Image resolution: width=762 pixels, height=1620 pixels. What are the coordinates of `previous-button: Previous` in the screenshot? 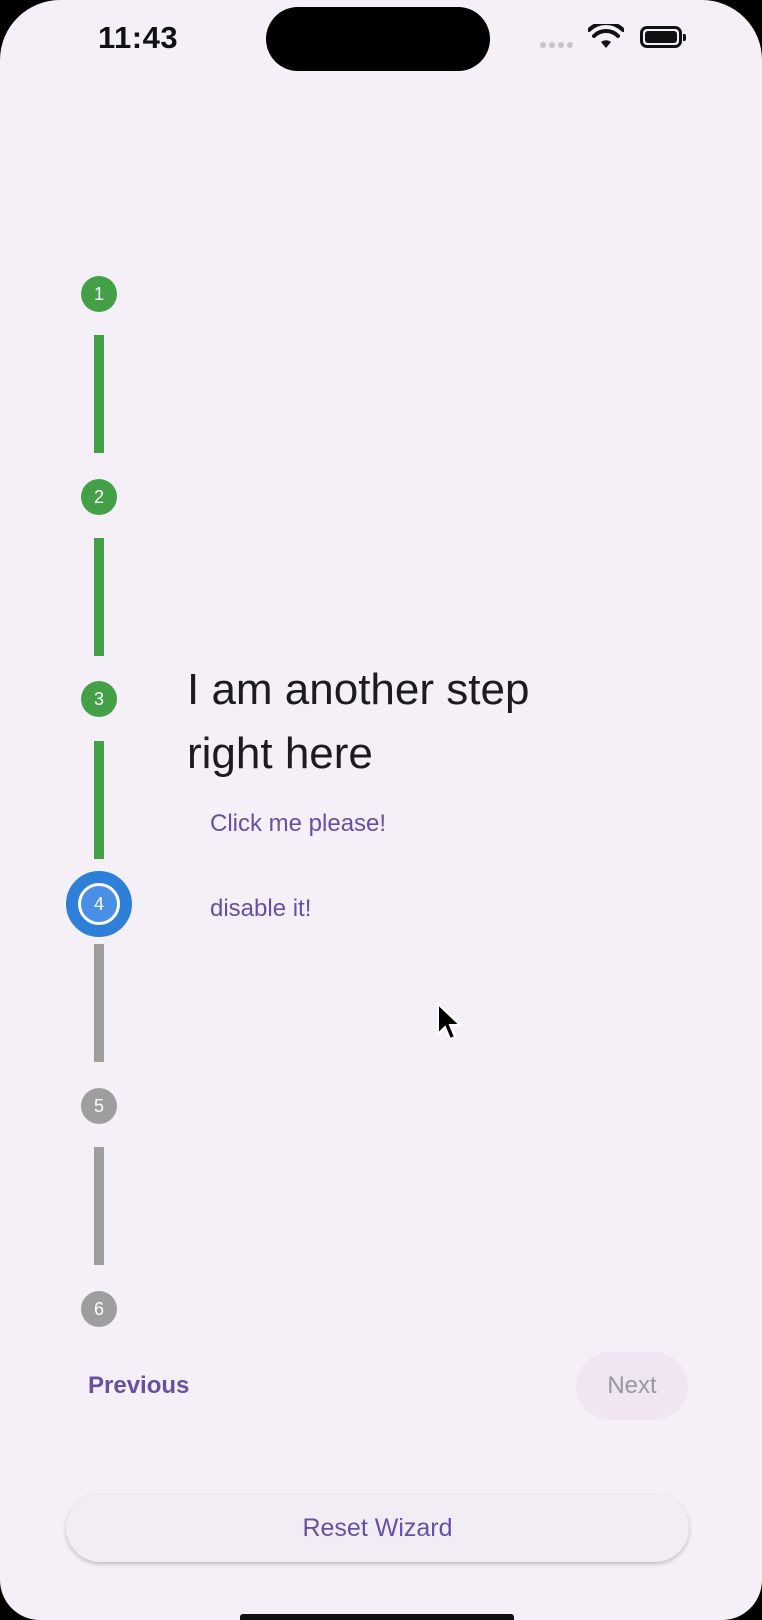 It's located at (138, 1386).